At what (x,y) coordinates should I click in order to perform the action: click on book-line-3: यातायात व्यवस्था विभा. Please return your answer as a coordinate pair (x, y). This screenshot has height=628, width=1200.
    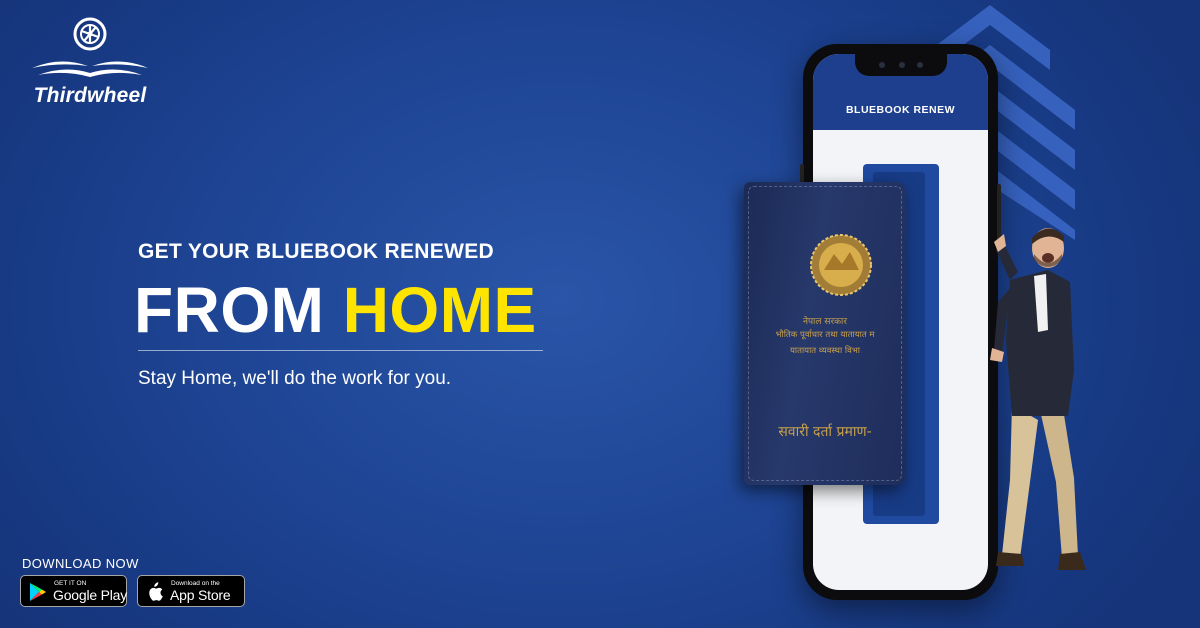
    Looking at the image, I should click on (825, 351).